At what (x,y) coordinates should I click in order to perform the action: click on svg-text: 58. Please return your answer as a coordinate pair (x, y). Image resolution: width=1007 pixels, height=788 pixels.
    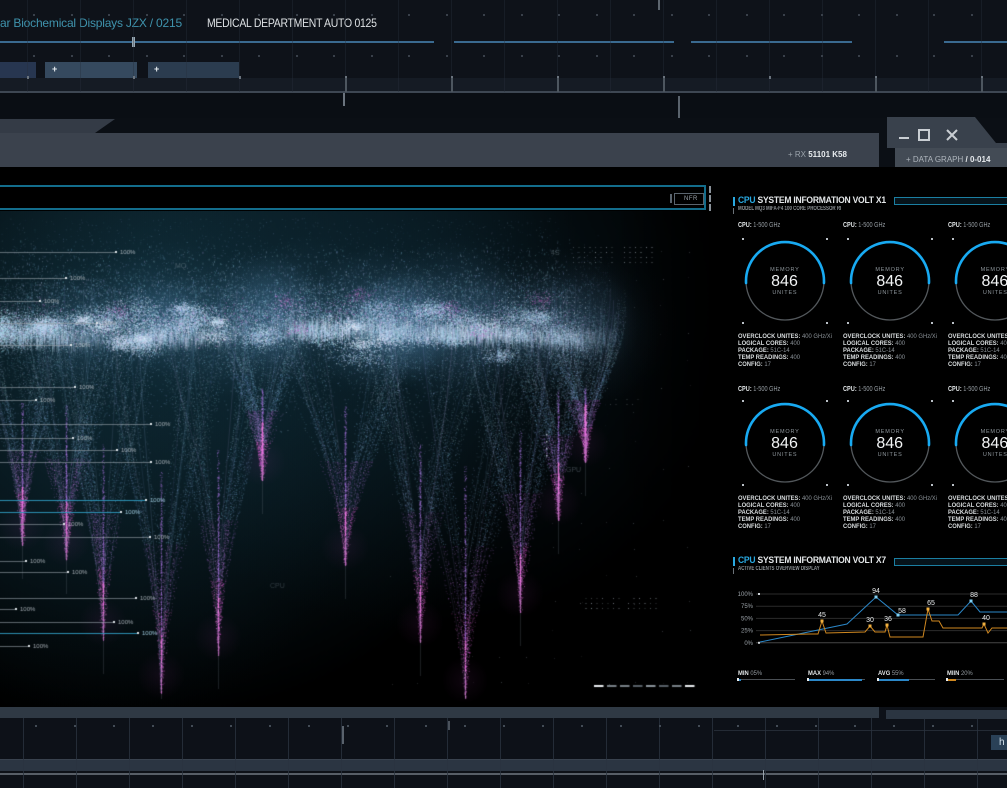
    Looking at the image, I should click on (902, 611).